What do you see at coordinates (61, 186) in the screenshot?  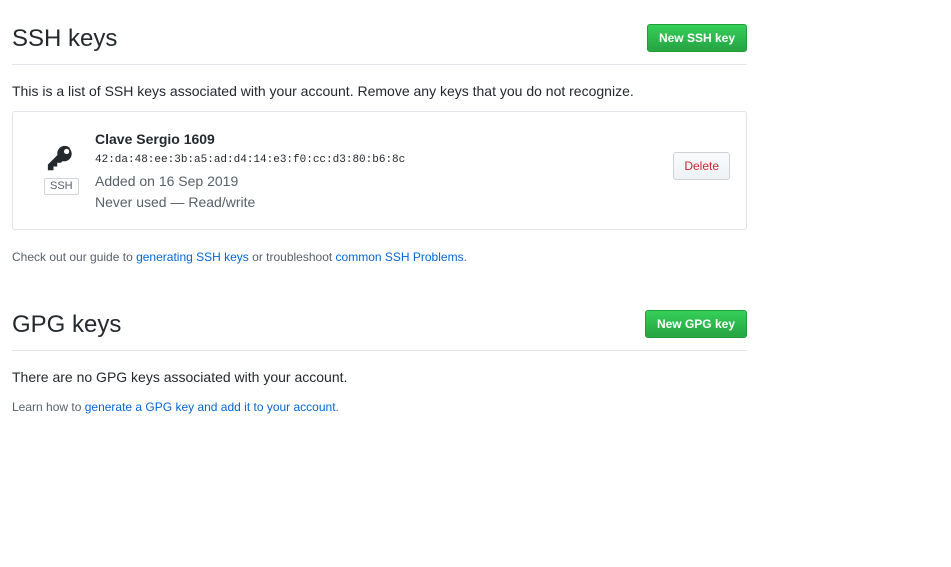 I see `ssh-badge: SSH` at bounding box center [61, 186].